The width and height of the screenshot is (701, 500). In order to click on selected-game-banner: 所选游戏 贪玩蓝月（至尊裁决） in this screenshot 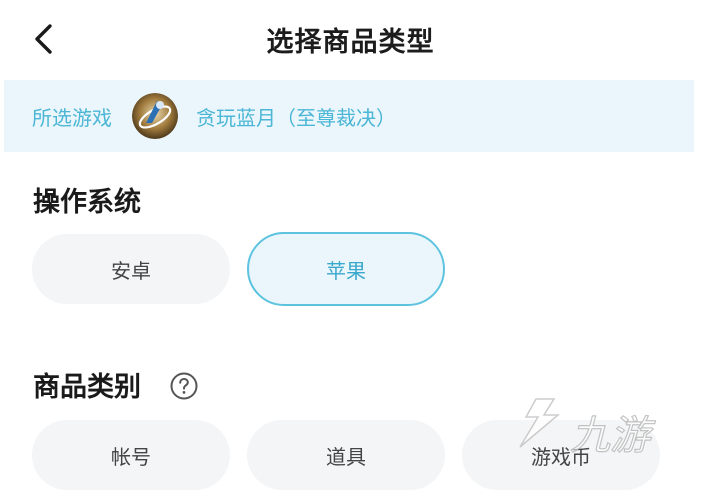, I will do `click(349, 116)`.